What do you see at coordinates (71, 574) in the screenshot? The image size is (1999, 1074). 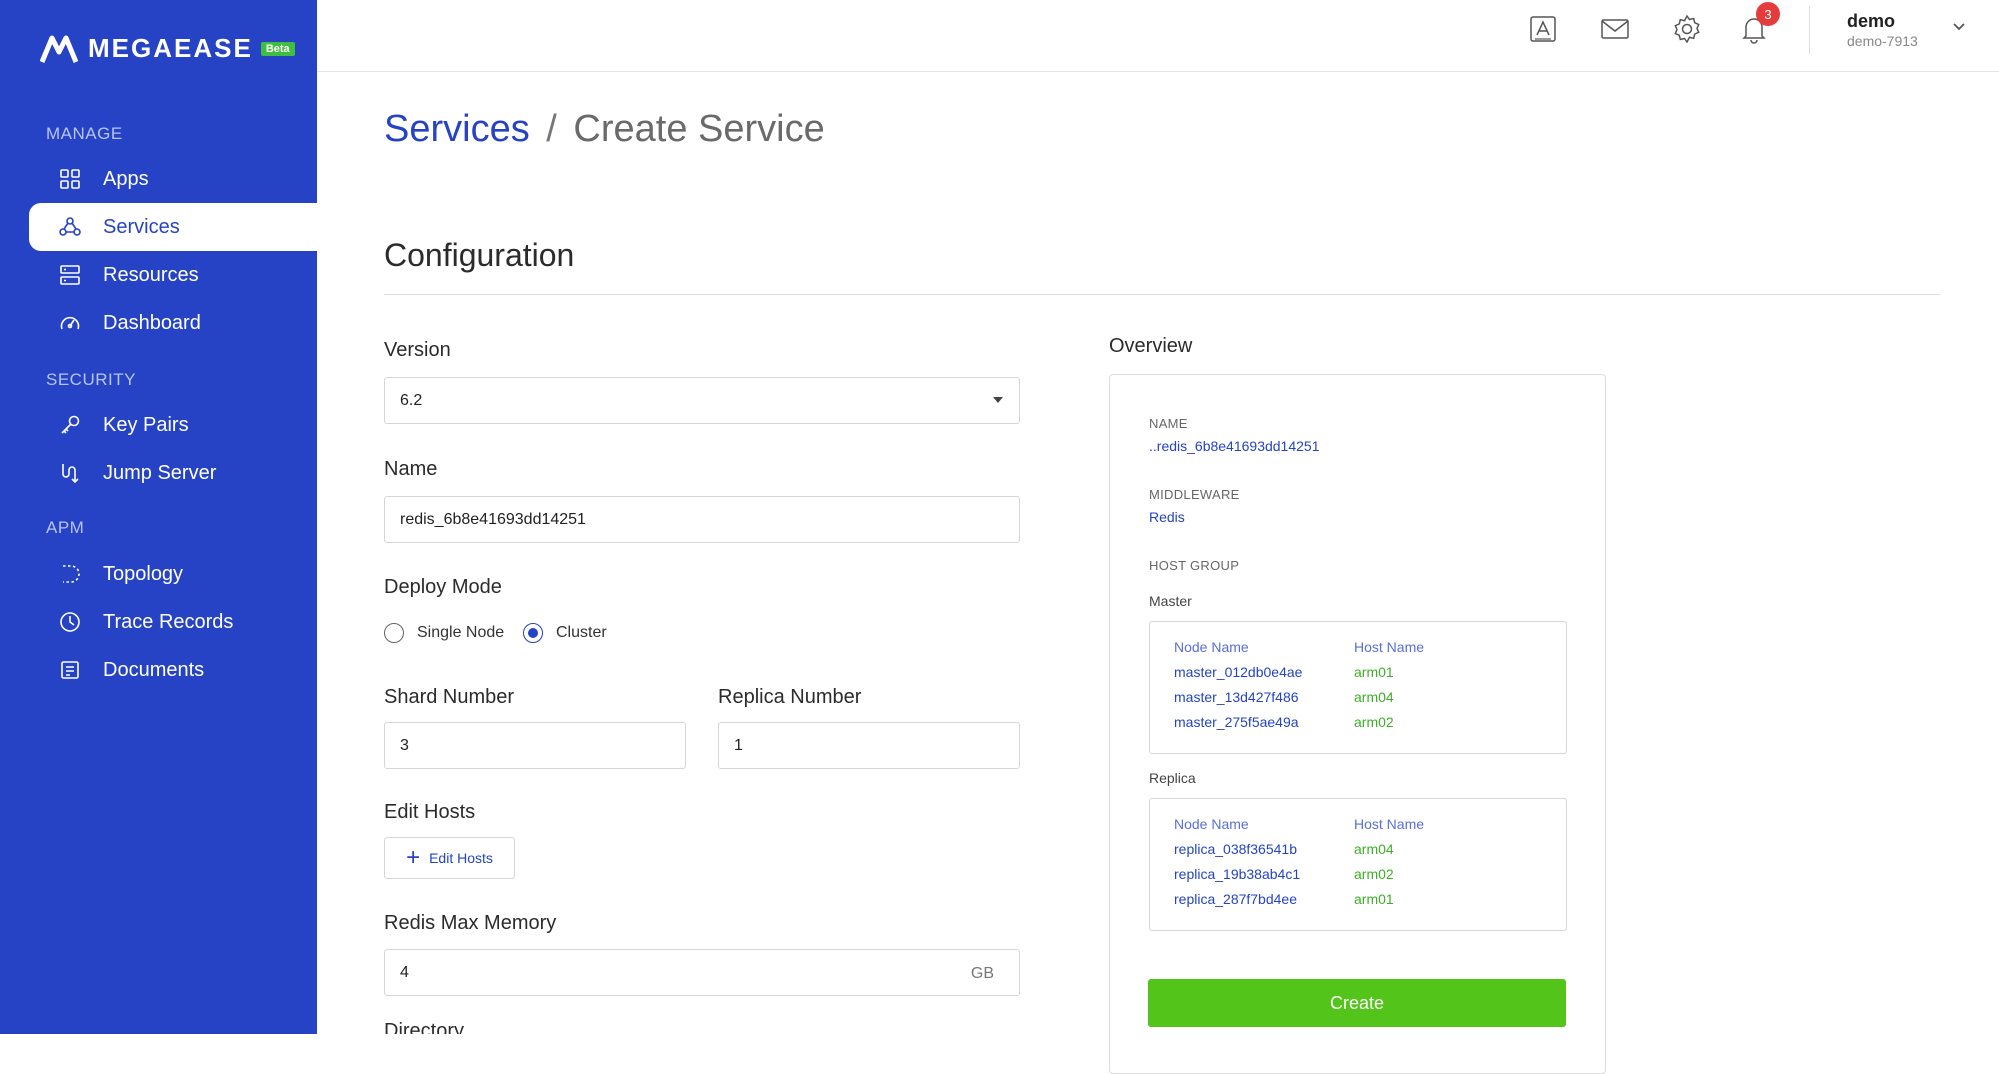 I see `topology-icon` at bounding box center [71, 574].